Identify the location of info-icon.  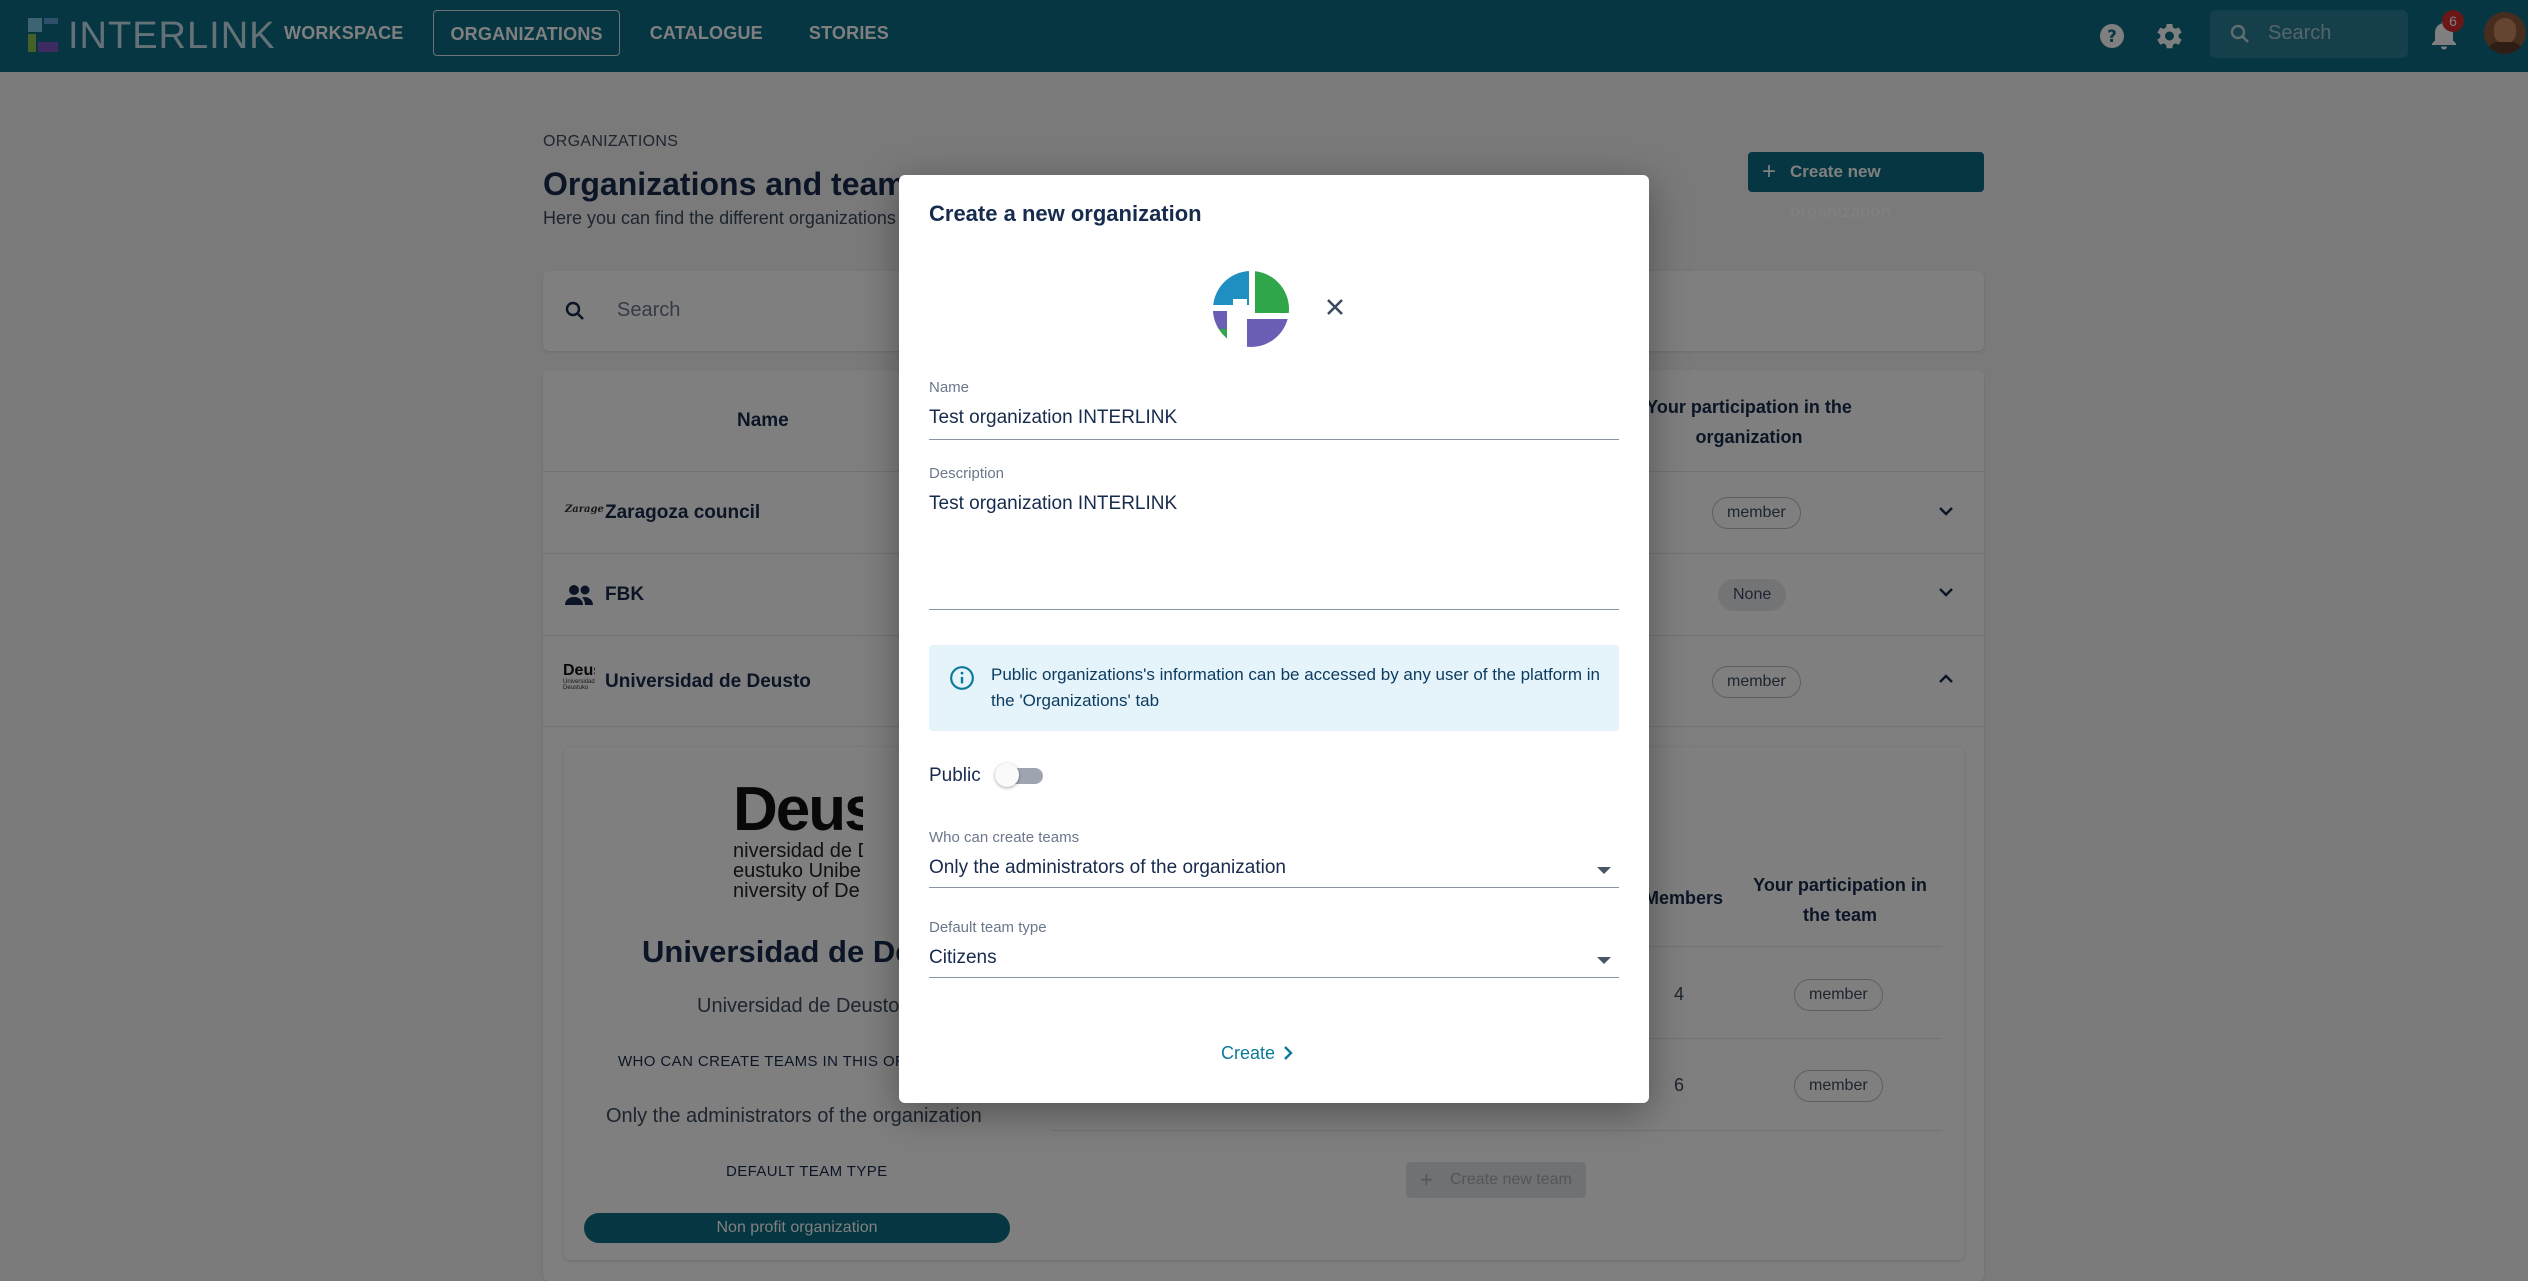
(962, 678).